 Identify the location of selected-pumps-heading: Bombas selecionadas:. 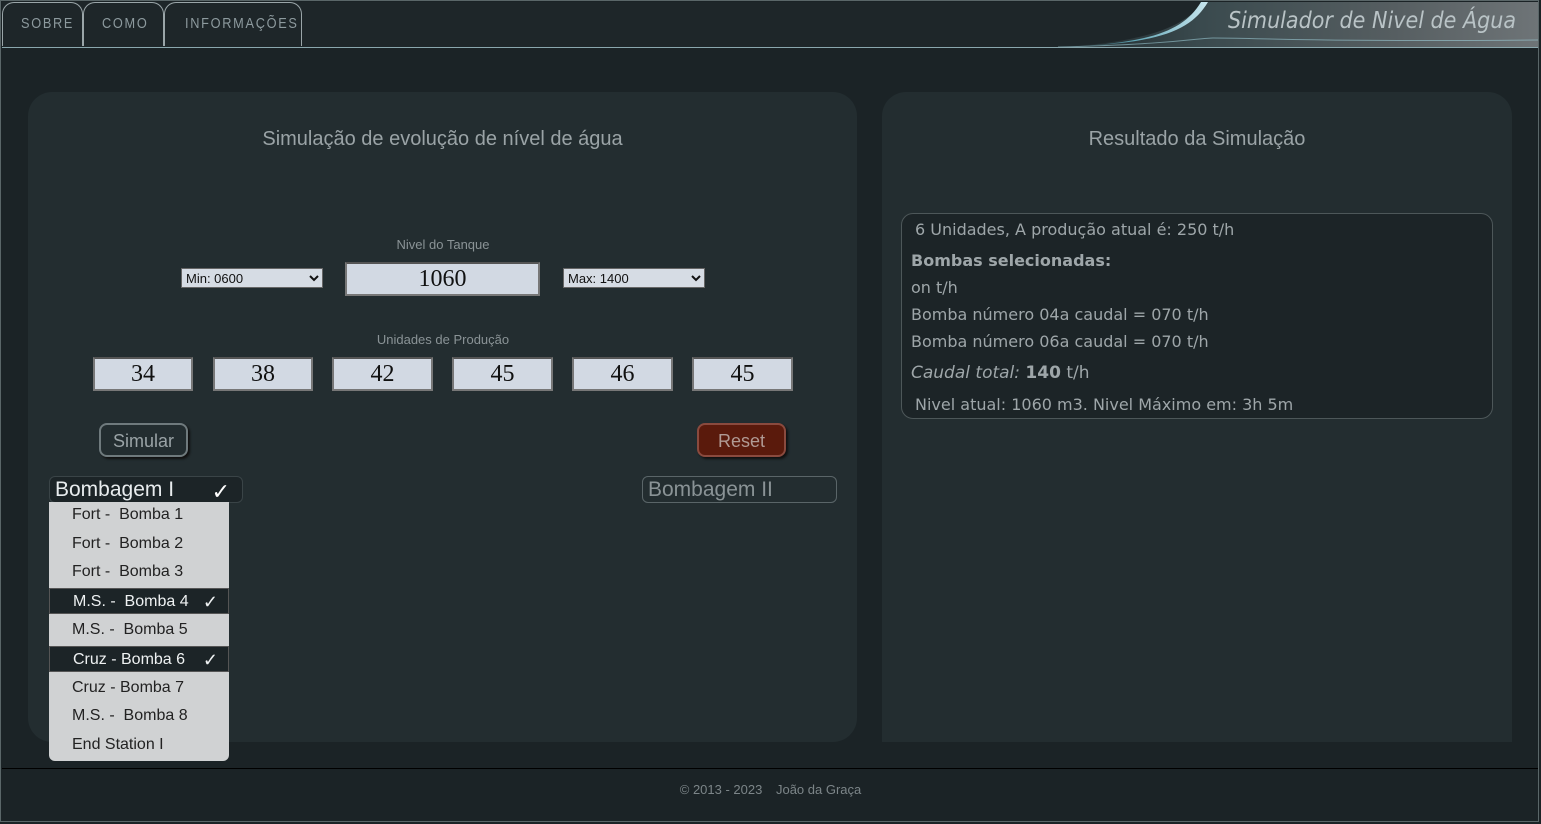
(1011, 260).